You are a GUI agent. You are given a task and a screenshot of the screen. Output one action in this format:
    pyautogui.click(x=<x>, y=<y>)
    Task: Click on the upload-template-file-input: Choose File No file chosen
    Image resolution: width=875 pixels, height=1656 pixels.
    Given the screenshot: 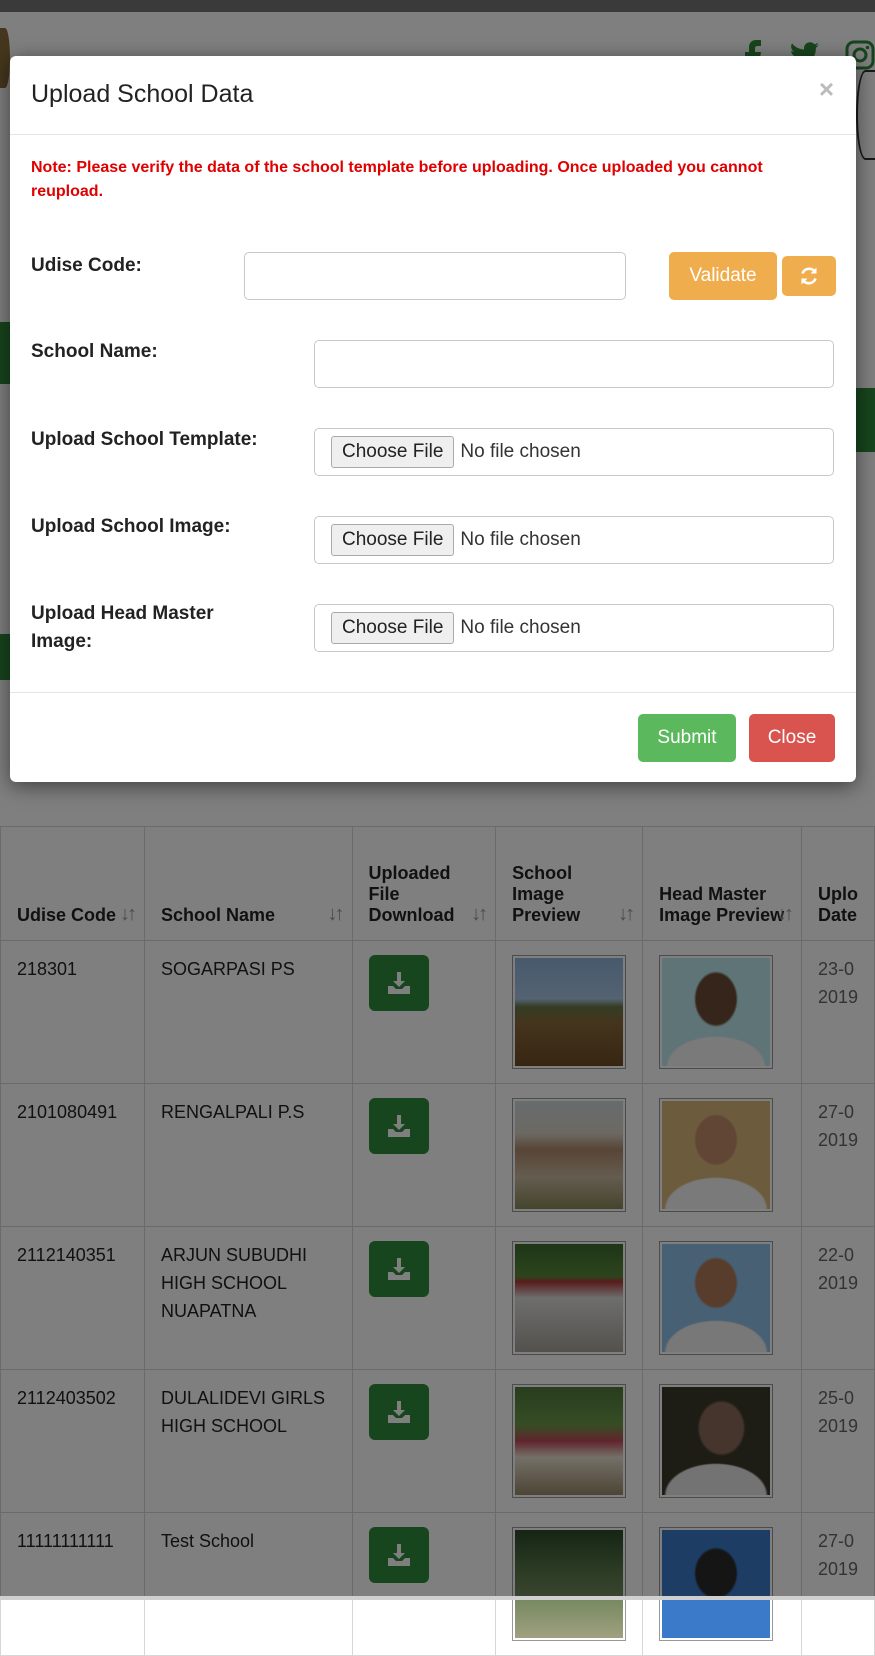 What is the action you would take?
    pyautogui.click(x=574, y=452)
    